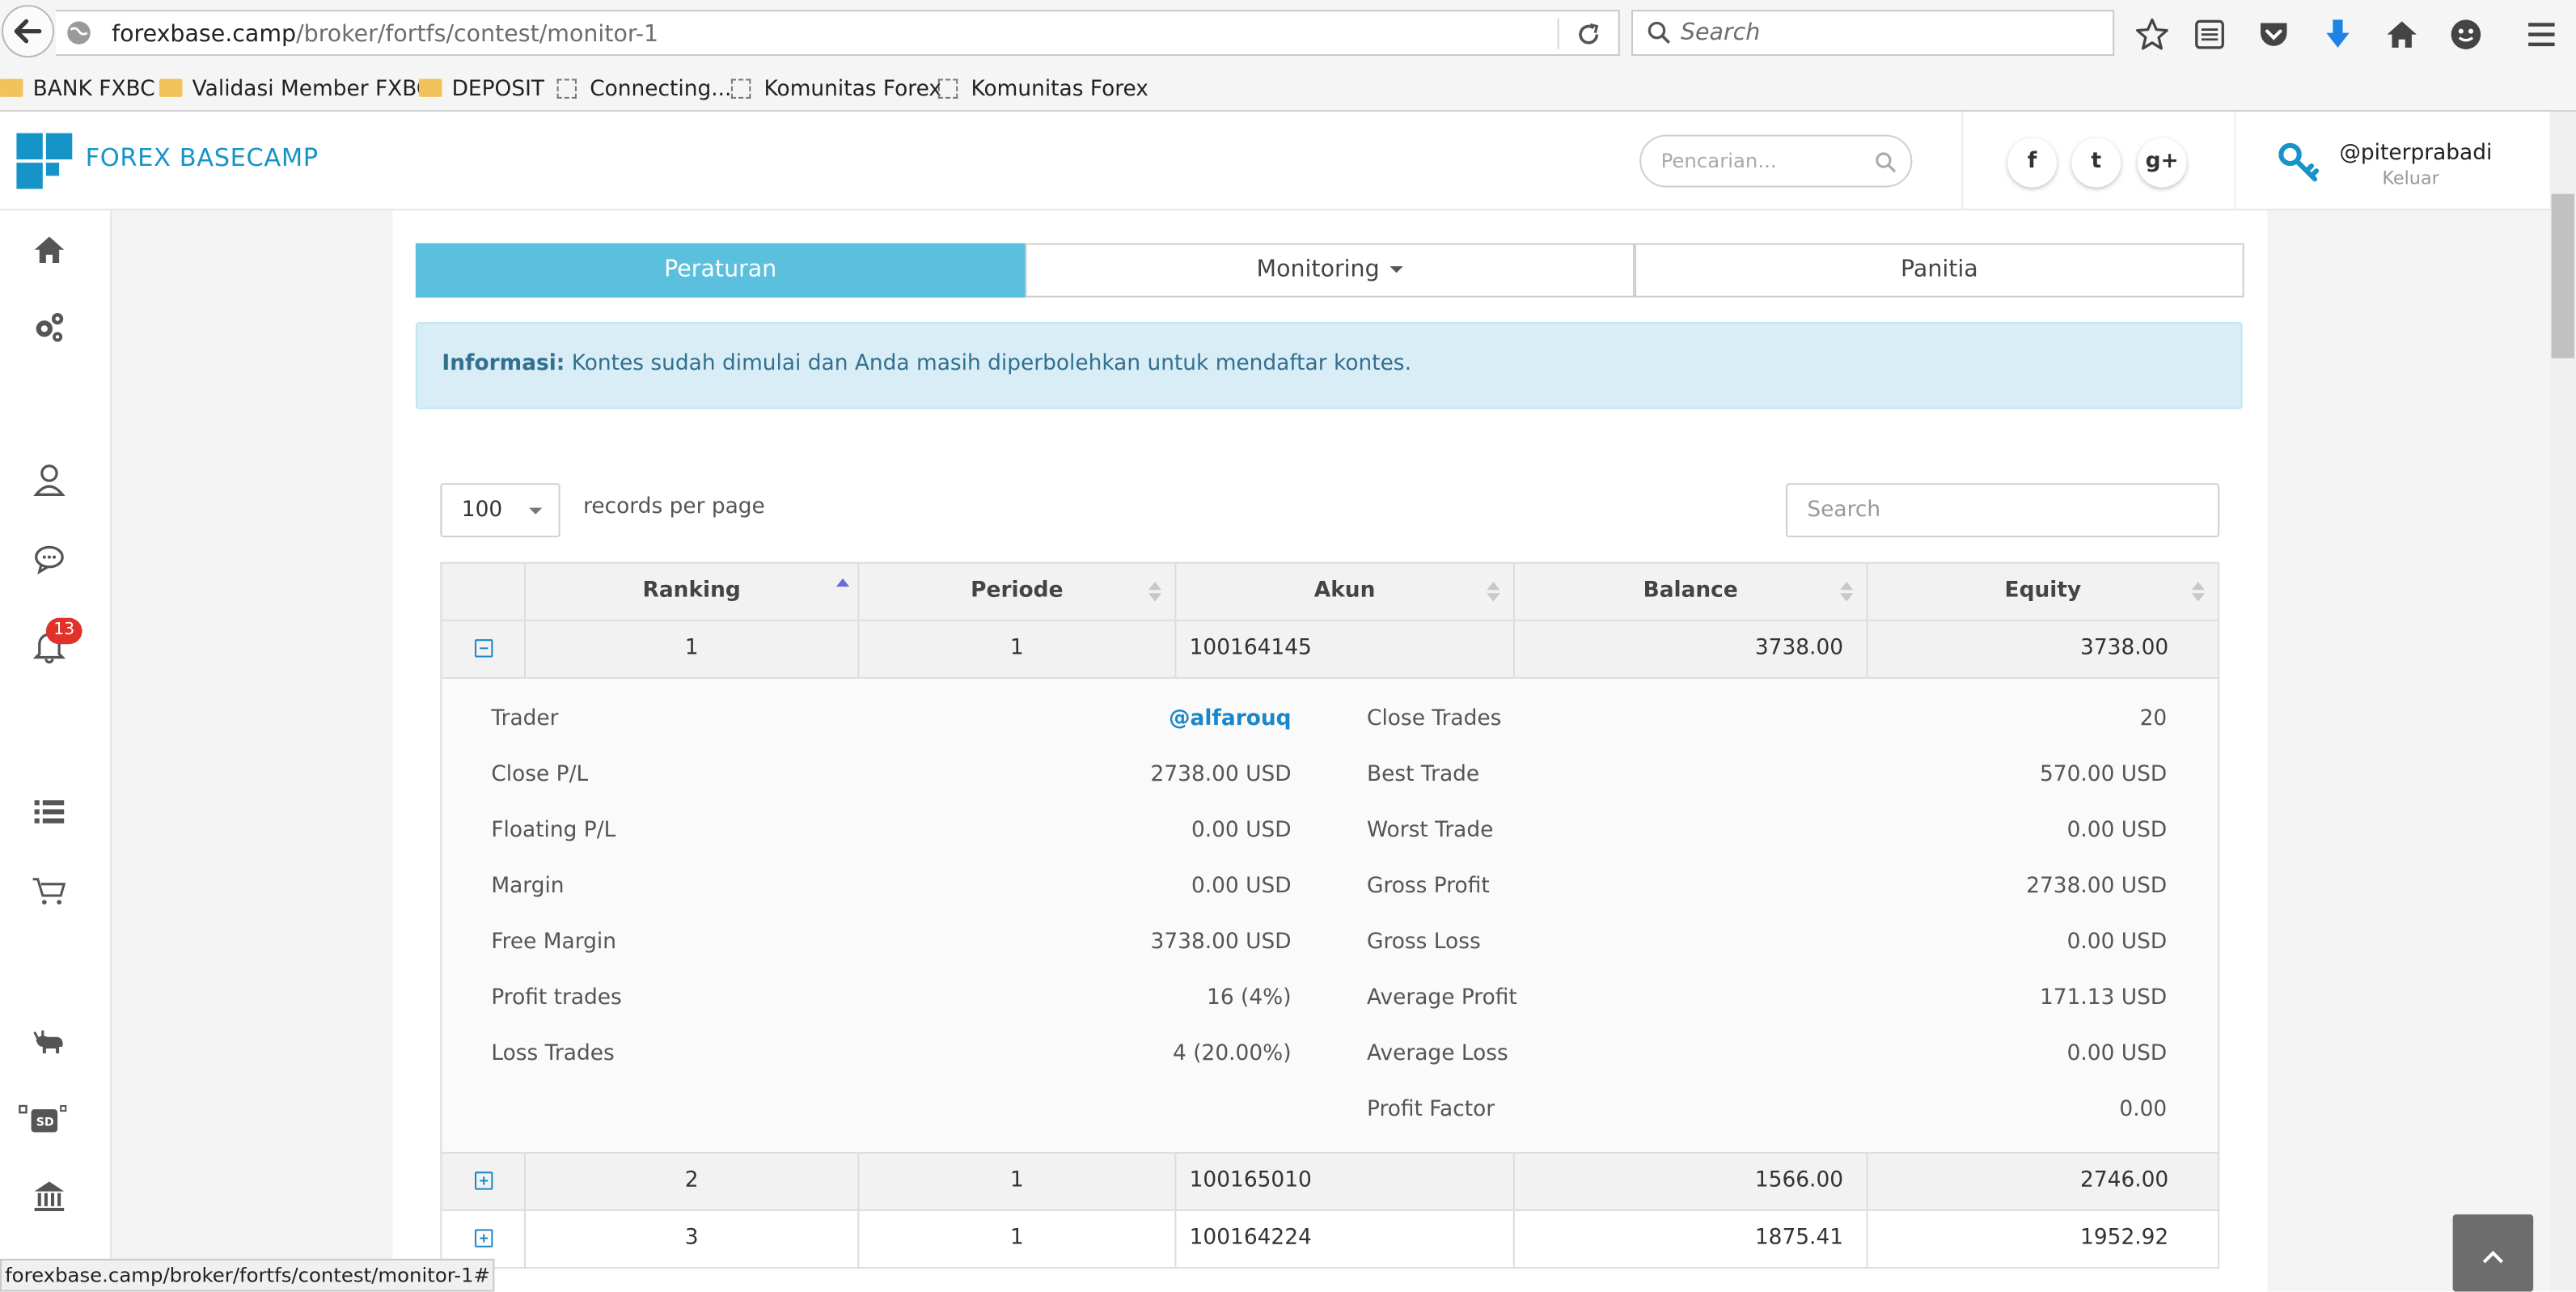 This screenshot has width=2576, height=1292. Describe the element at coordinates (720, 271) in the screenshot. I see `tab-peraturan: Peraturan` at that location.